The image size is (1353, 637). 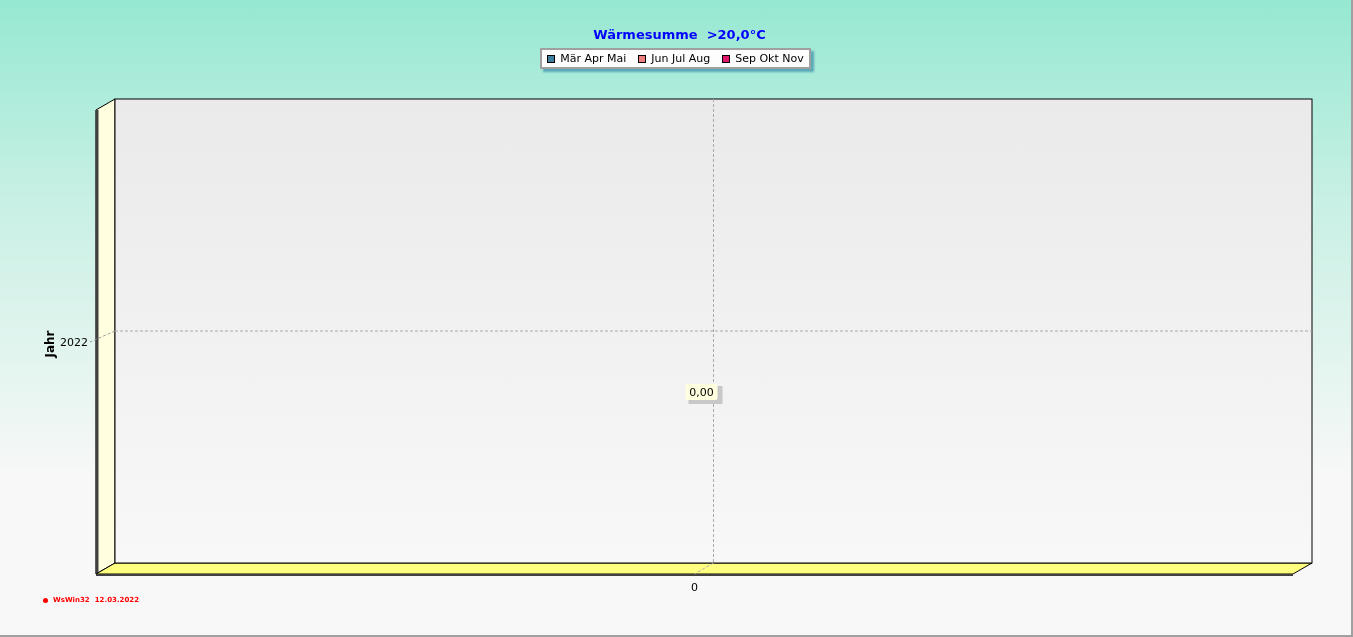 What do you see at coordinates (45, 600) in the screenshot?
I see `logo-icon` at bounding box center [45, 600].